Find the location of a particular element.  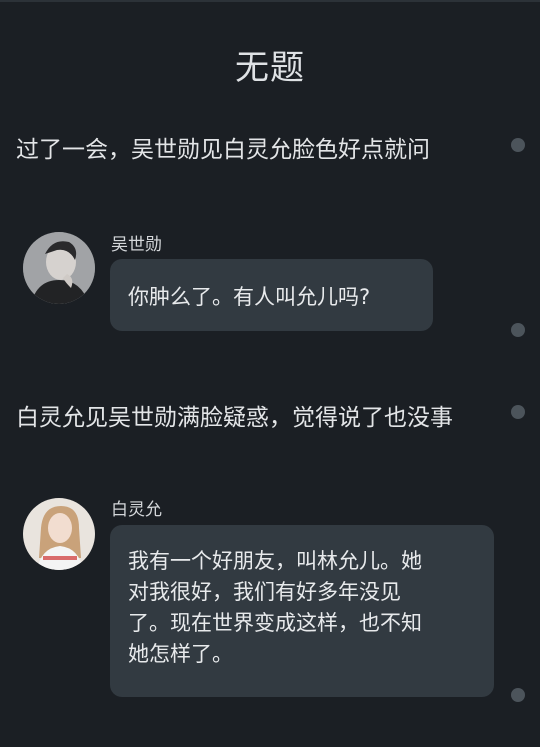

message-bubble: 你肿么了。有人叫允儿吗? is located at coordinates (271, 295).